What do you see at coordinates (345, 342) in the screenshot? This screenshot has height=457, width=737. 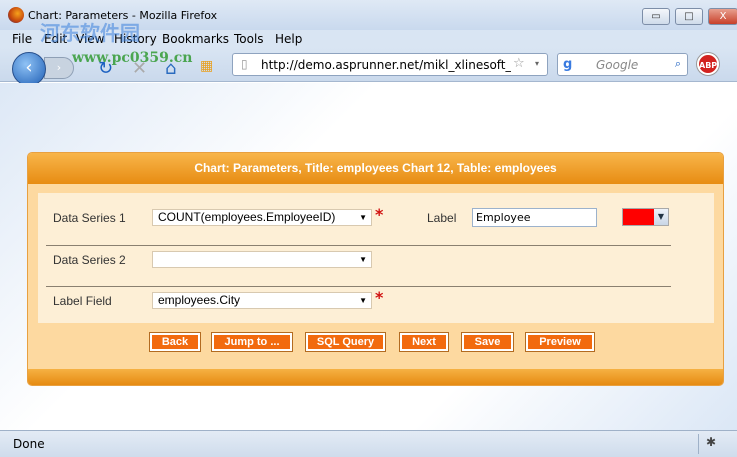 I see `sql-query-button: SQL Query` at bounding box center [345, 342].